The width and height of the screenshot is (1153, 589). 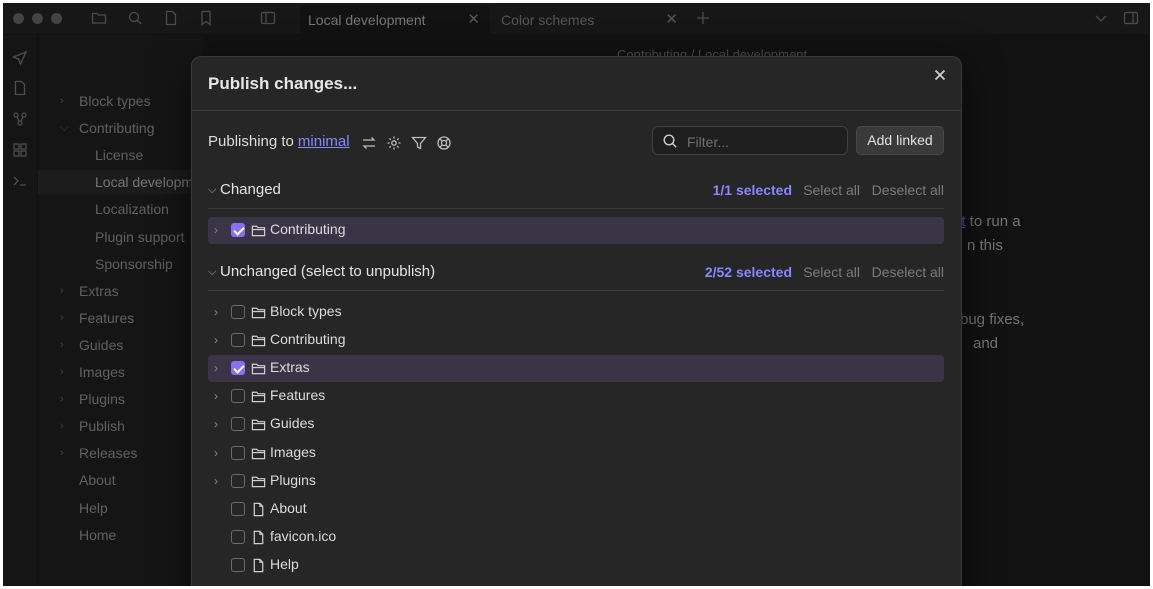 What do you see at coordinates (576, 537) in the screenshot?
I see `tree-row: favicon.ico` at bounding box center [576, 537].